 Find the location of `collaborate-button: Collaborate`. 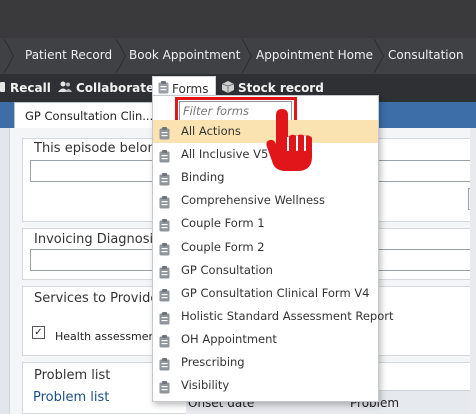

collaborate-button: Collaborate is located at coordinates (106, 88).